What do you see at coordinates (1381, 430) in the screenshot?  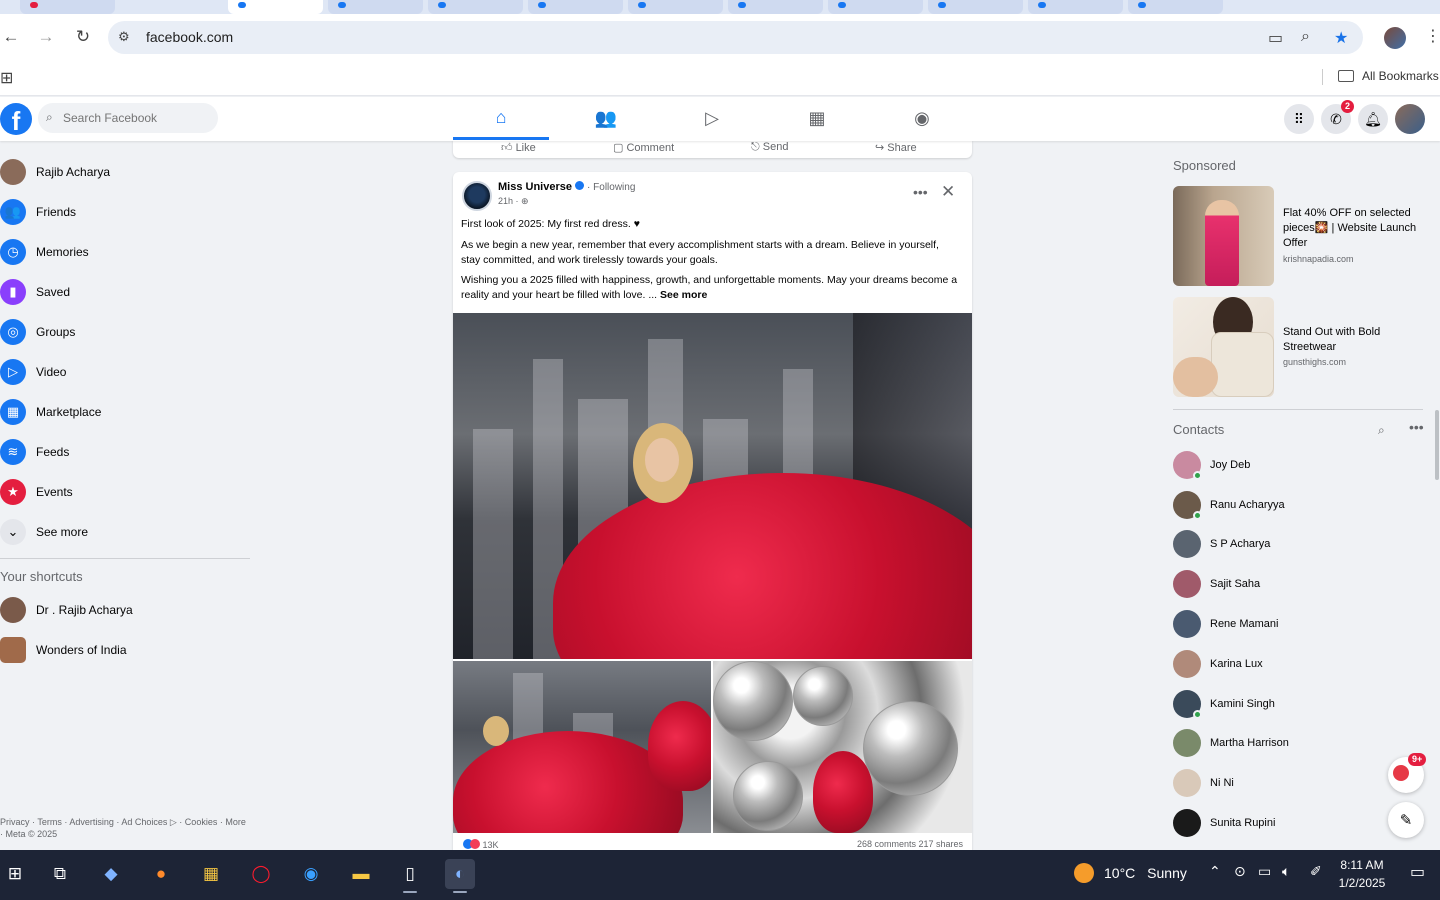 I see `search-icon: ⌕` at bounding box center [1381, 430].